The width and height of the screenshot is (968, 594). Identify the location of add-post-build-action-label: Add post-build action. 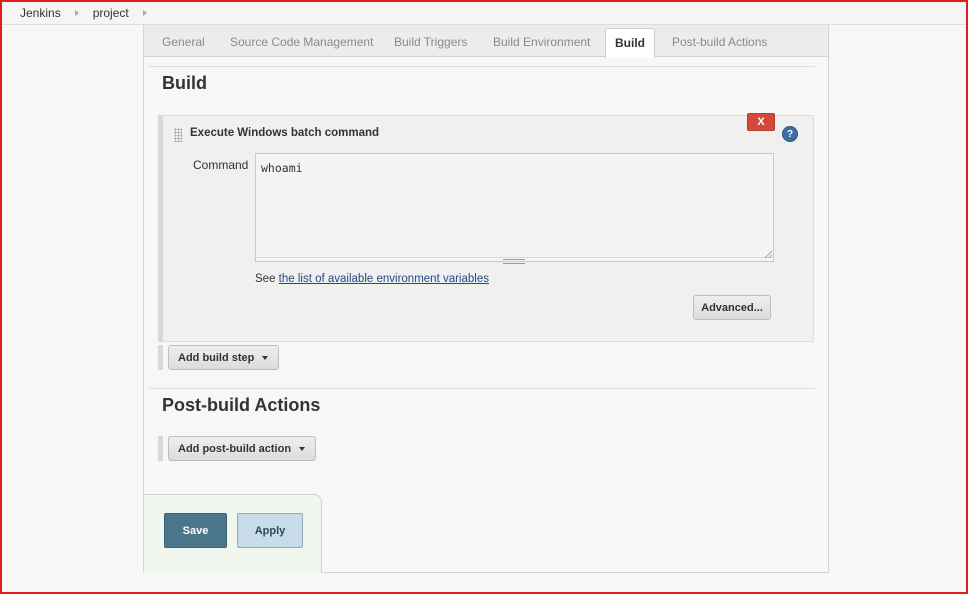
(235, 448).